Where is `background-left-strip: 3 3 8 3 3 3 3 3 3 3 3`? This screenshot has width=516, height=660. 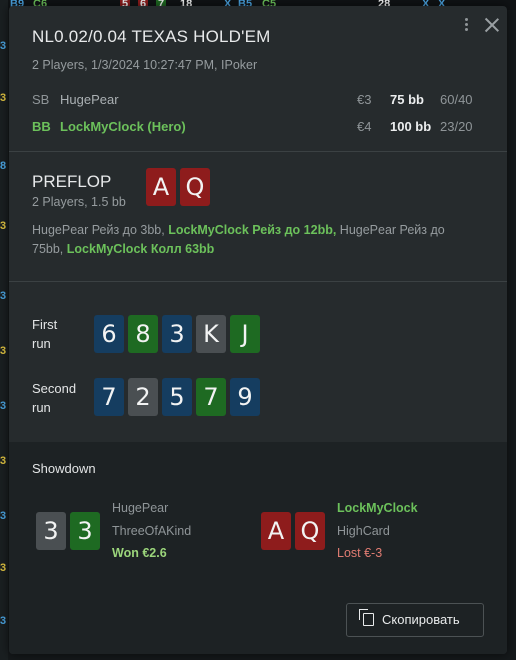 background-left-strip: 3 3 8 3 3 3 3 3 3 3 3 is located at coordinates (4, 330).